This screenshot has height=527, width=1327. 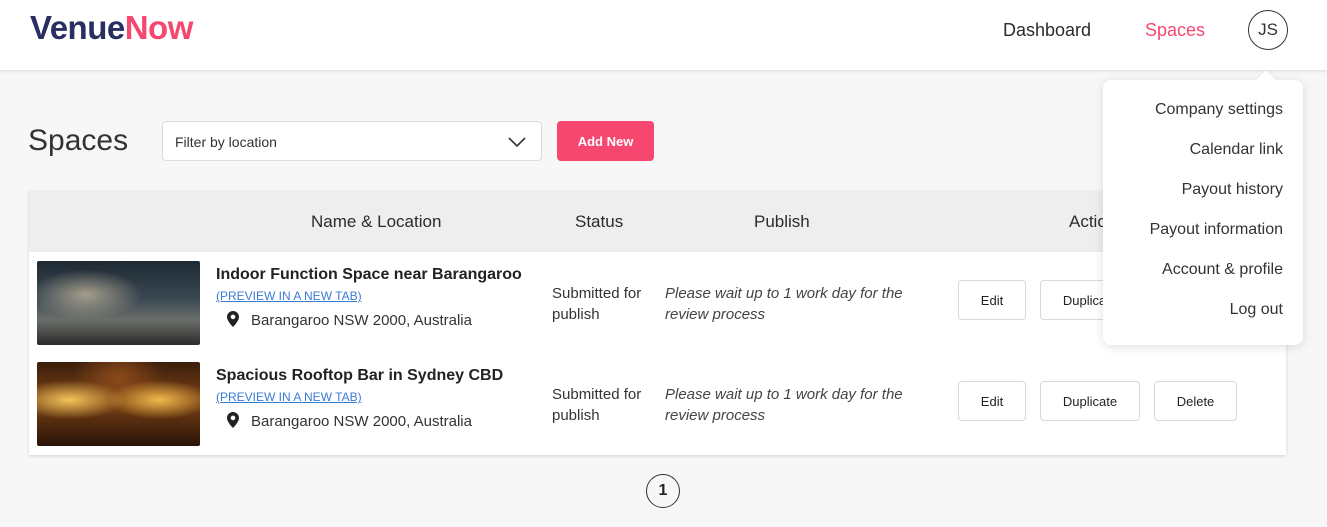 What do you see at coordinates (1216, 230) in the screenshot?
I see `menu-item-payout-information: Payout information` at bounding box center [1216, 230].